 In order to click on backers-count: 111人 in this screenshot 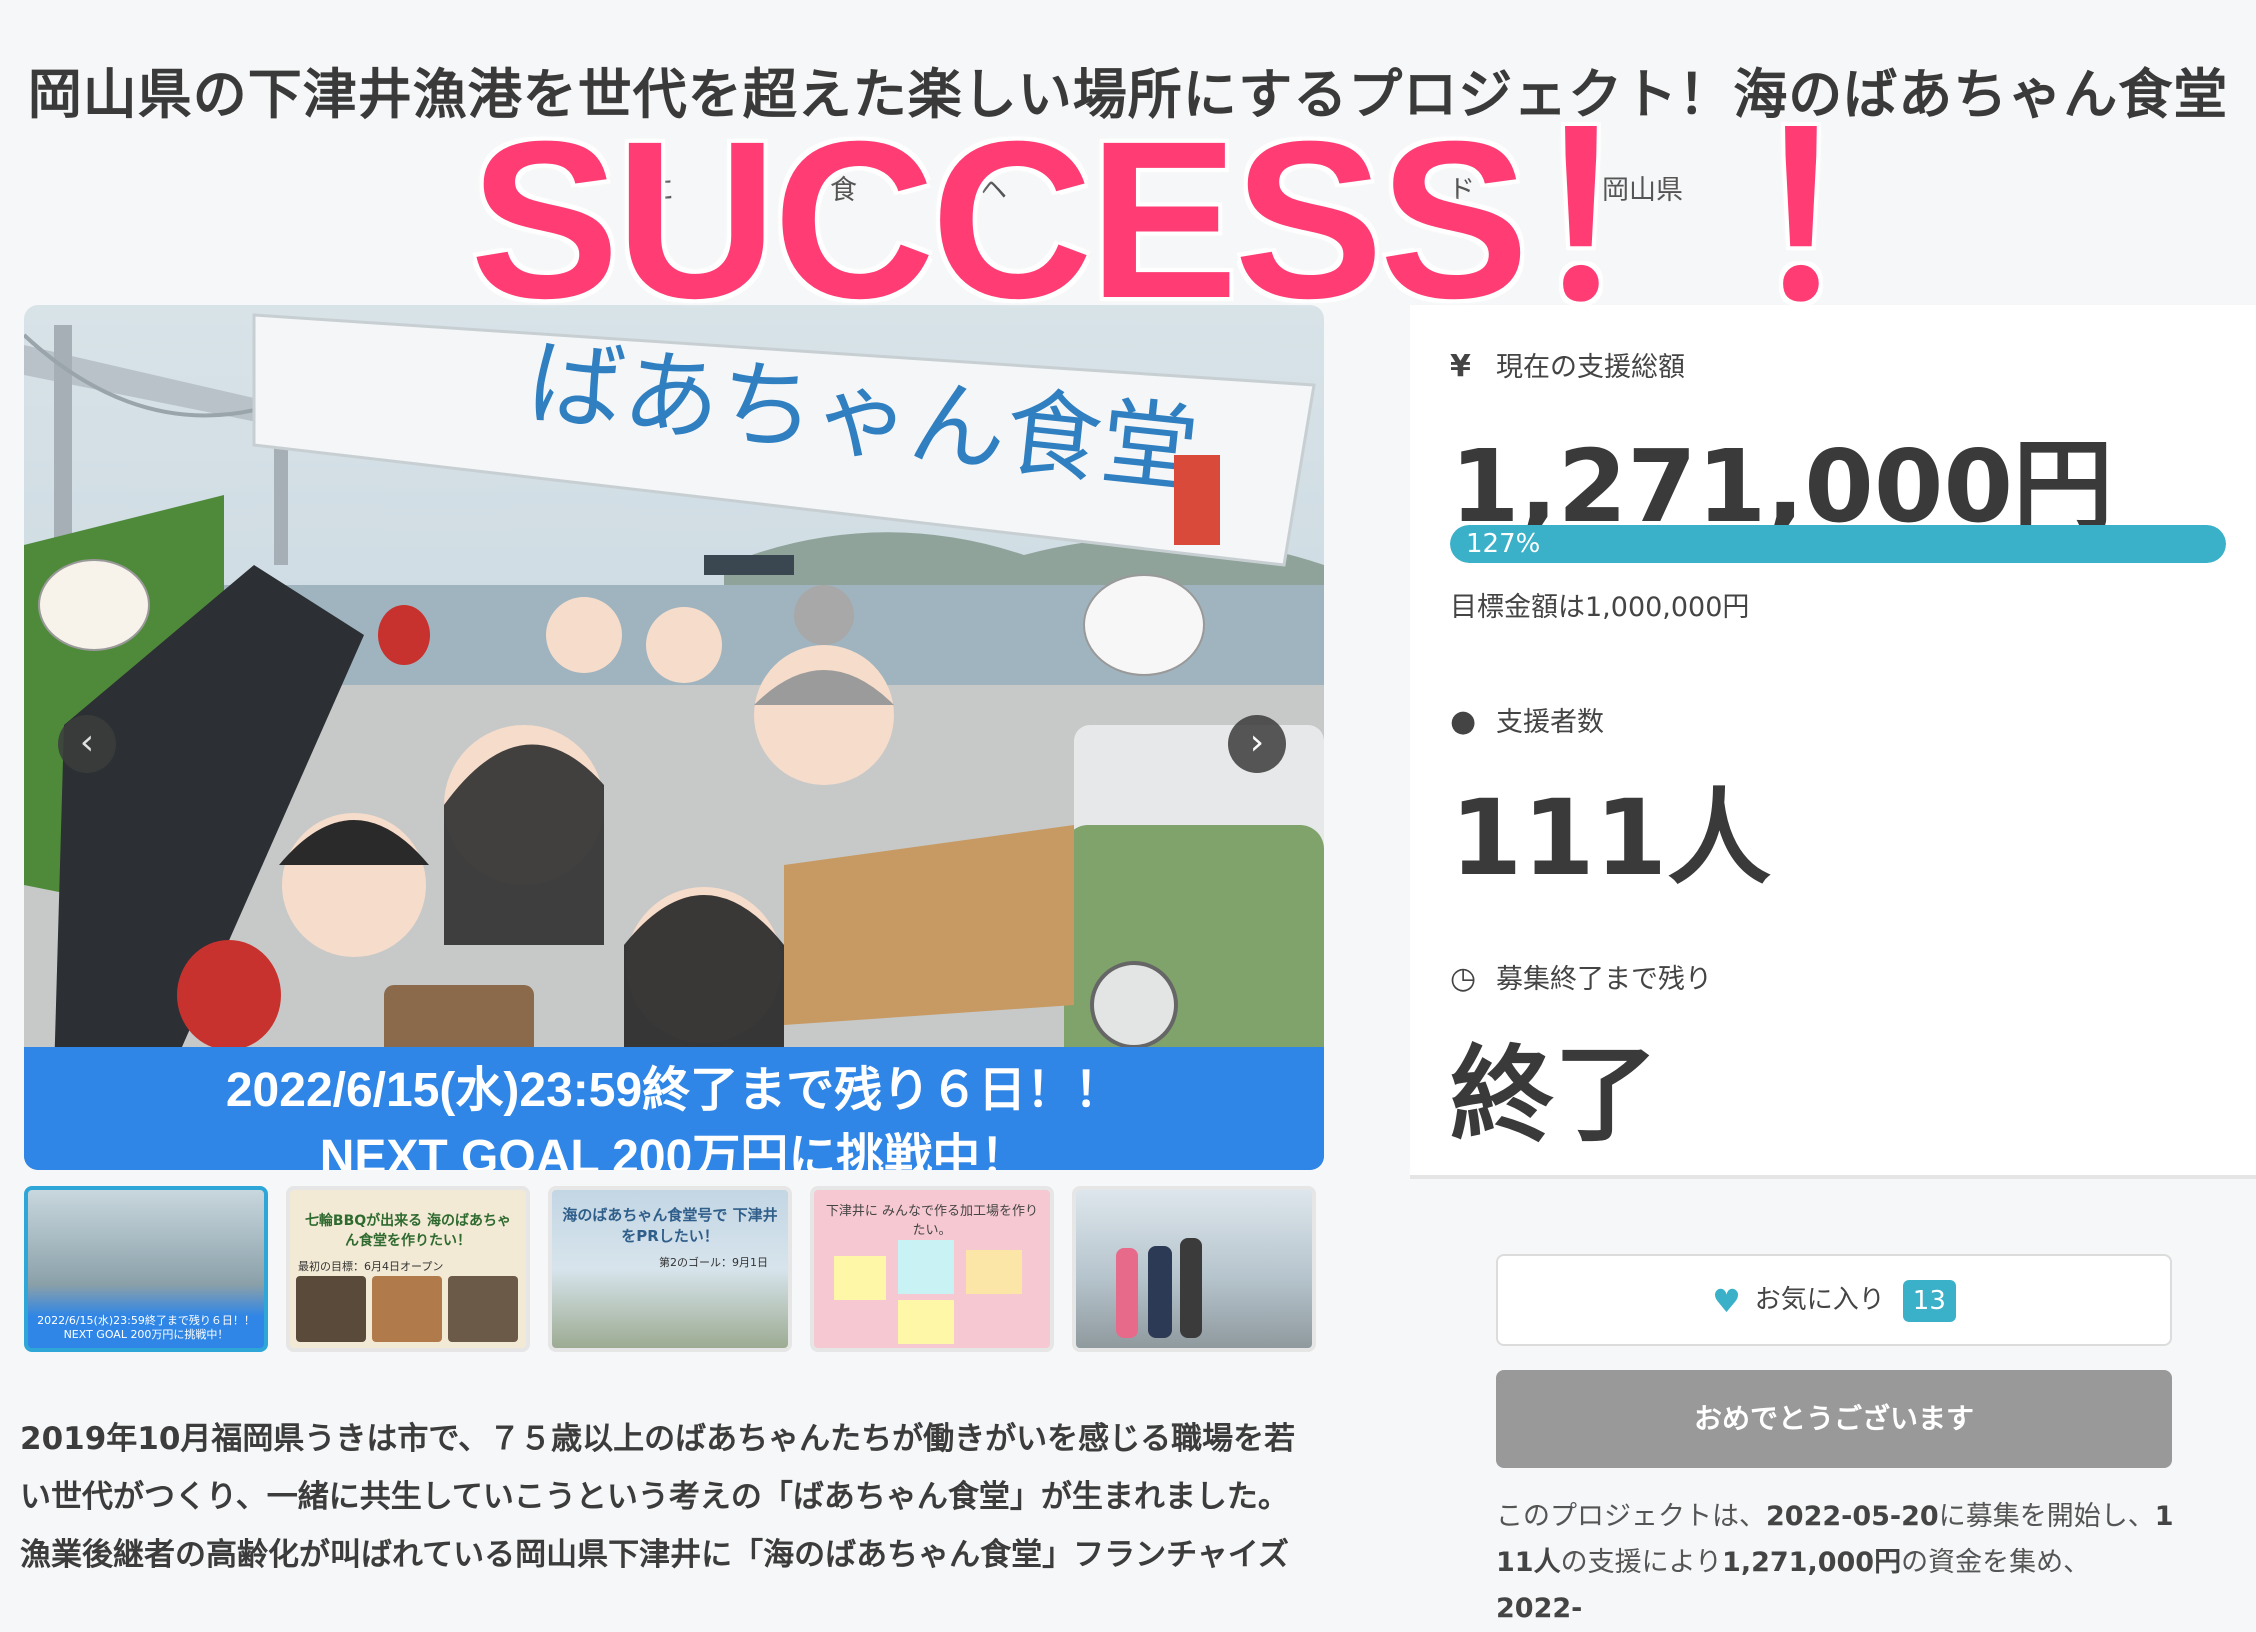, I will do `click(1611, 838)`.